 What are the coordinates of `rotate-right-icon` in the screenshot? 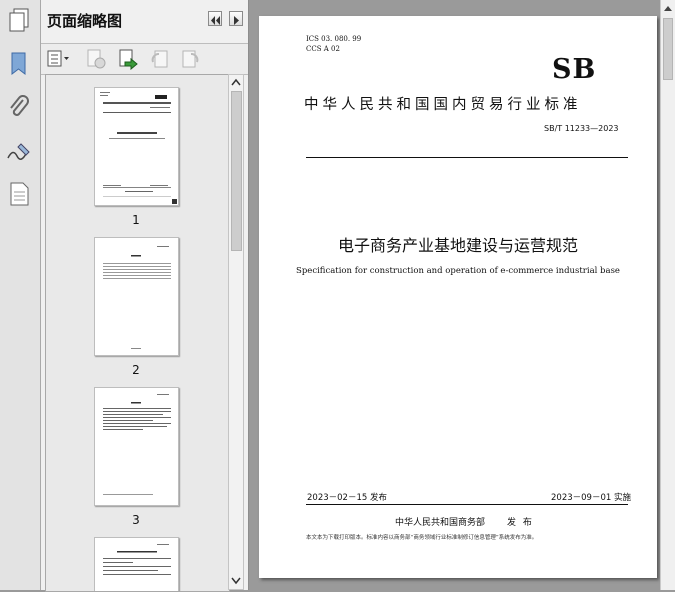 It's located at (190, 59).